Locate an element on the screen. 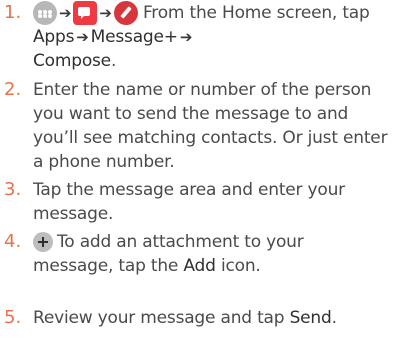 Image resolution: width=395 pixels, height=350 pixels. send-label: Send is located at coordinates (310, 318).